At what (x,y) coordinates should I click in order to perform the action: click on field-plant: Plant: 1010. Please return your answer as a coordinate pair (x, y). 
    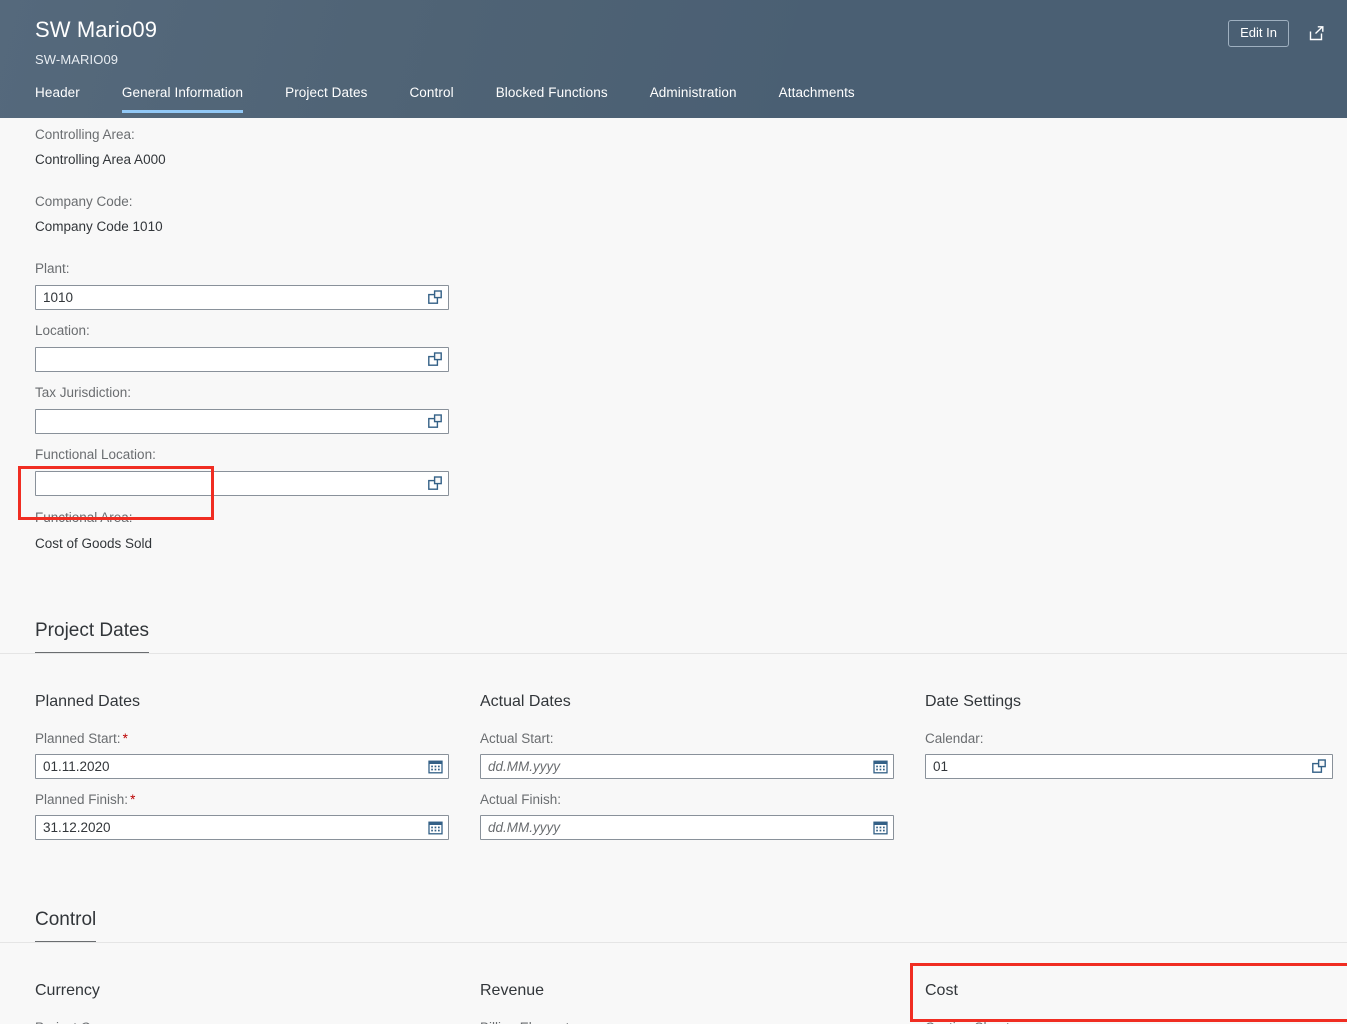
    Looking at the image, I should click on (242, 285).